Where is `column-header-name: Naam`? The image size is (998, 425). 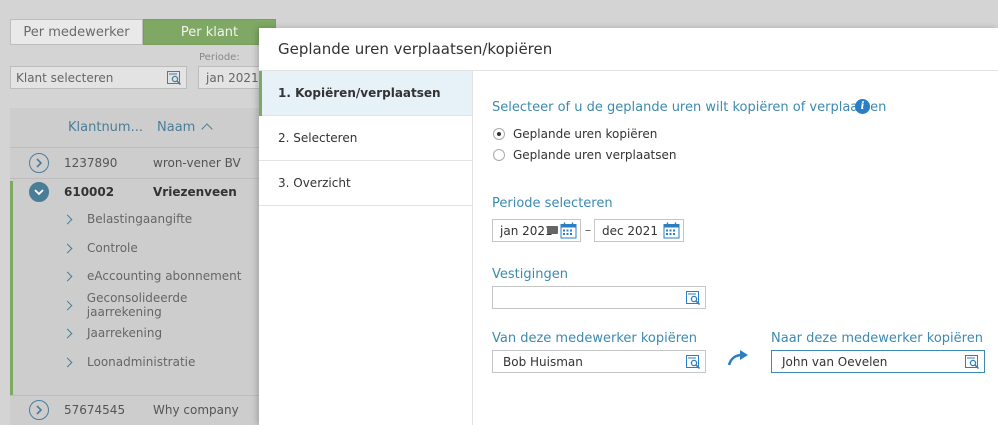 column-header-name: Naam is located at coordinates (185, 127).